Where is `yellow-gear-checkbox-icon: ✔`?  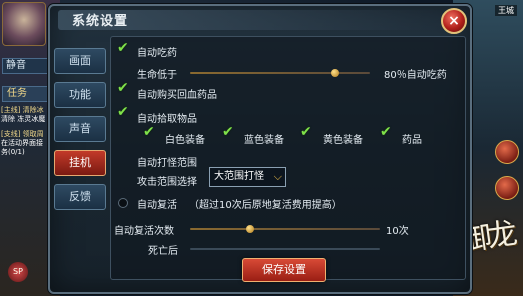 yellow-gear-checkbox-icon: ✔ is located at coordinates (307, 132).